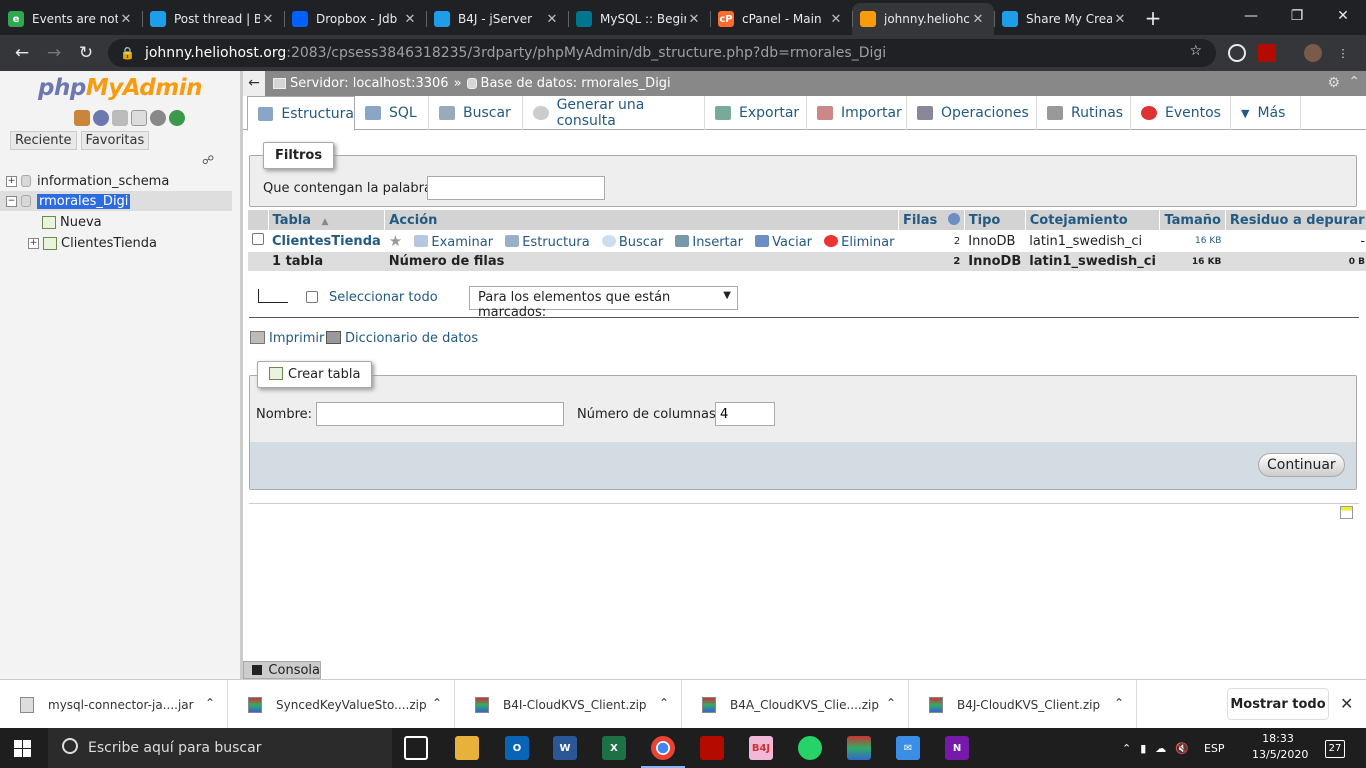 This screenshot has height=768, width=1366. Describe the element at coordinates (1266, 113) in the screenshot. I see `tab-mas: ▼ Más` at that location.